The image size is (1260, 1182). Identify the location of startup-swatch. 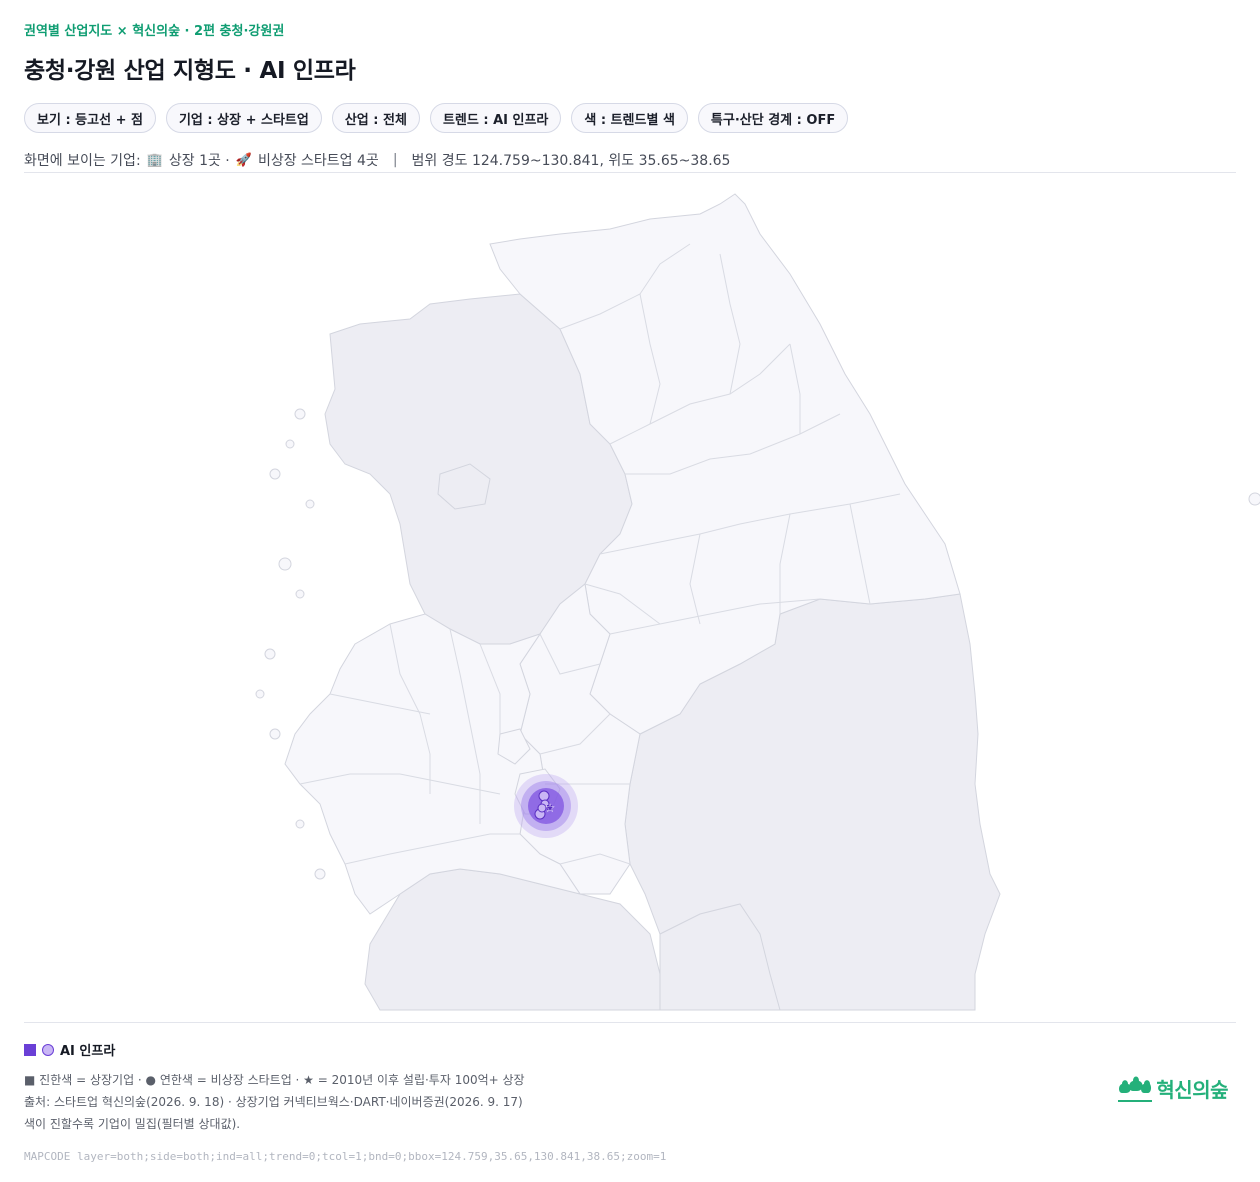
(48, 1049).